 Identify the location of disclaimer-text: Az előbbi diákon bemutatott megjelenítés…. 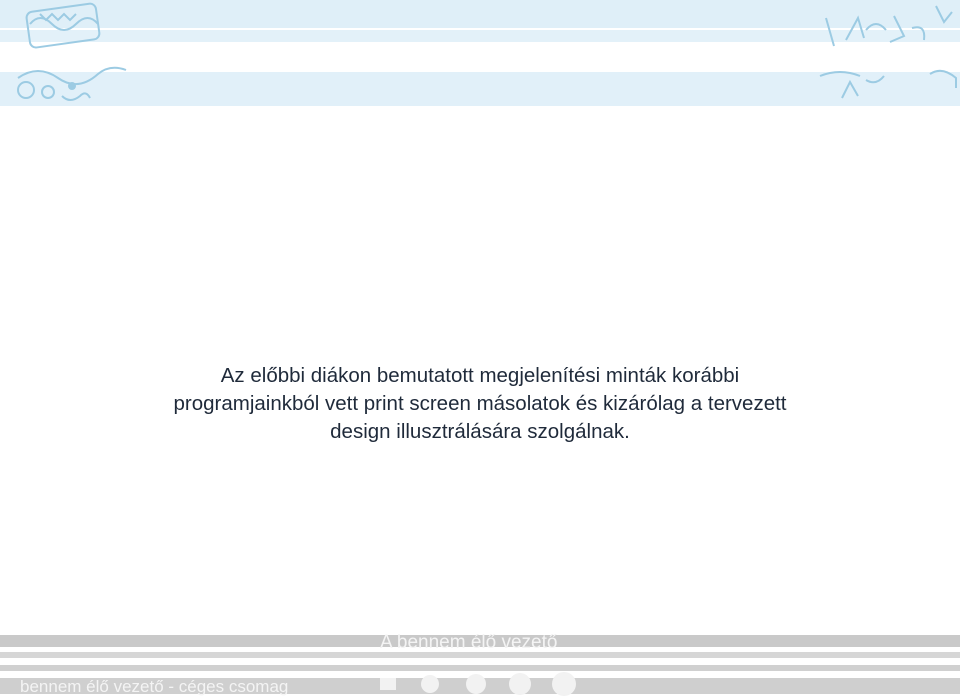
(480, 404).